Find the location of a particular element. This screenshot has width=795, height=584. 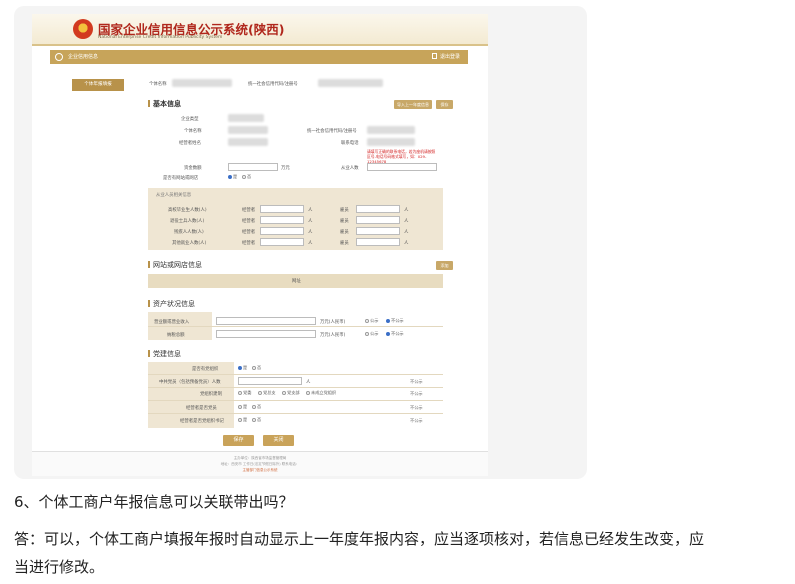

operator-secretary-tag: 不公示 is located at coordinates (416, 420).